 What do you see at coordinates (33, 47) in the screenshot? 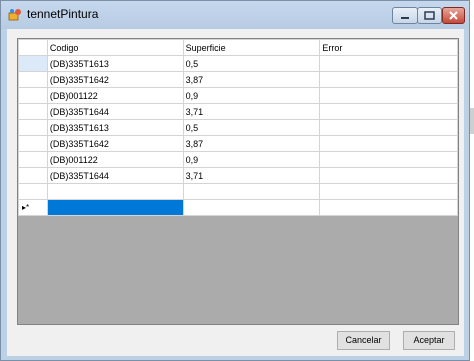
I see `corner-header` at bounding box center [33, 47].